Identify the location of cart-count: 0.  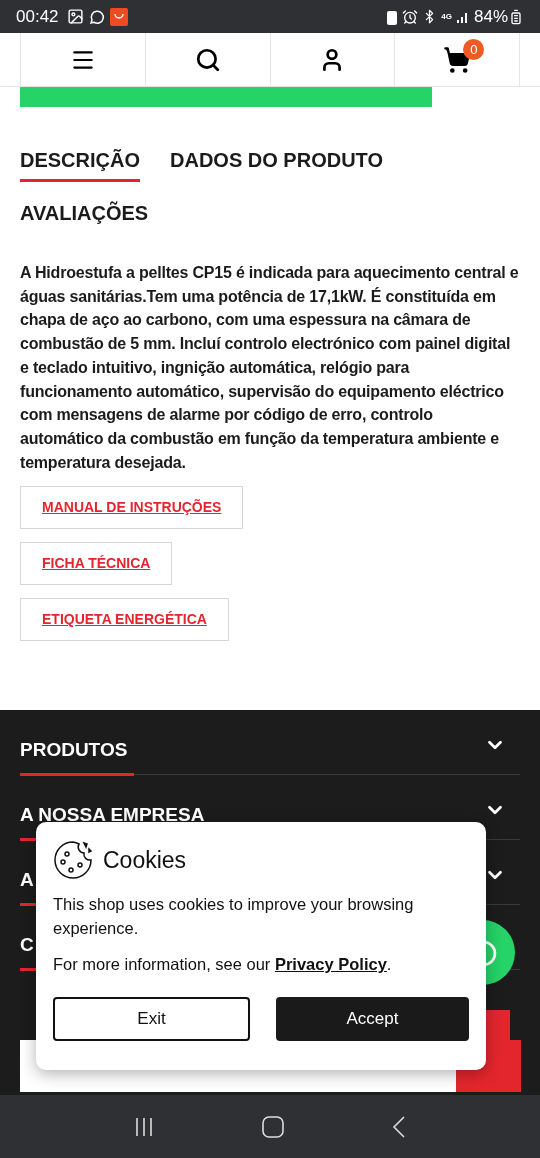
(474, 49).